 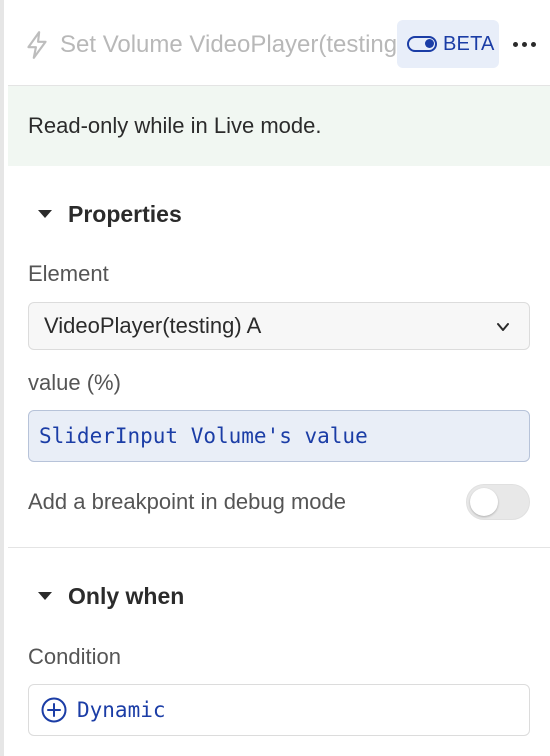 What do you see at coordinates (279, 214) in the screenshot?
I see `properties-section-toggle: Properties` at bounding box center [279, 214].